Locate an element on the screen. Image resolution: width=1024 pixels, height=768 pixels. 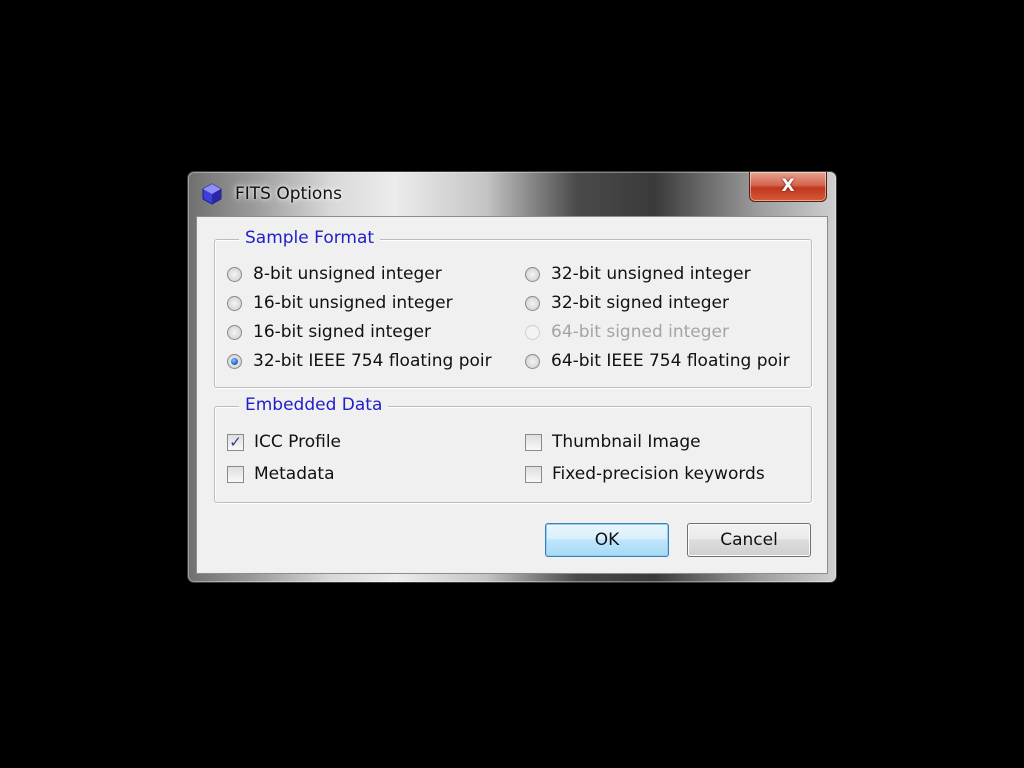
checkbox-fixed-precision: Fixed-precision keywords is located at coordinates (645, 474).